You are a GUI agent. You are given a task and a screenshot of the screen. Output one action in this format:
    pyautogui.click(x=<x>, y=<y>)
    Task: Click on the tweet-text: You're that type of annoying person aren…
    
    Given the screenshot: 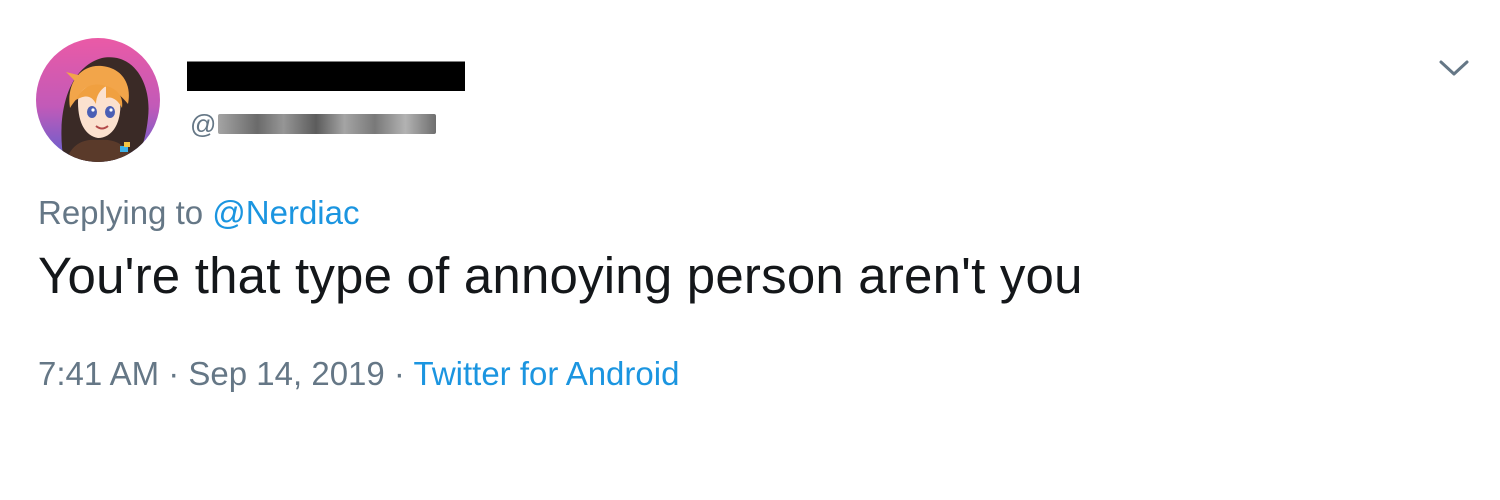 What is the action you would take?
    pyautogui.click(x=560, y=275)
    